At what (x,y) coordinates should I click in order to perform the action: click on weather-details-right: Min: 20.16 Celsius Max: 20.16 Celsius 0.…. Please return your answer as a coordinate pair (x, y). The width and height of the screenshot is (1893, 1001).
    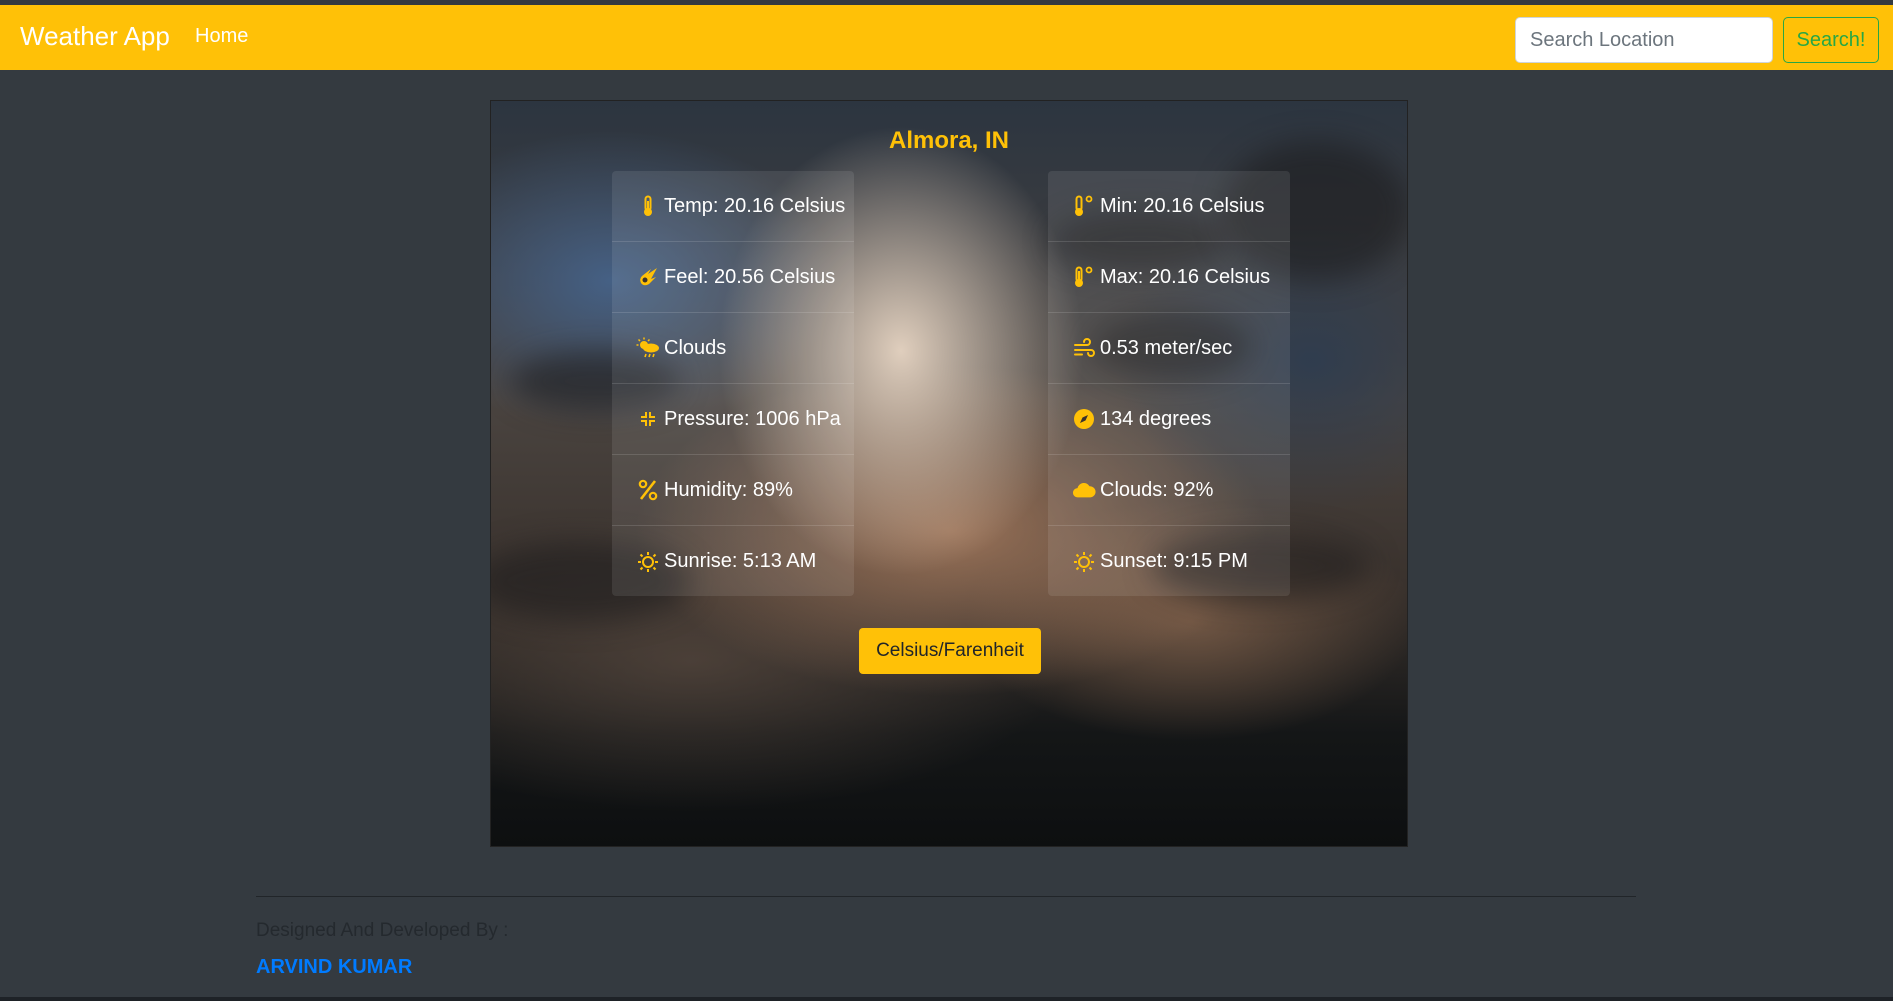
    Looking at the image, I should click on (1169, 383).